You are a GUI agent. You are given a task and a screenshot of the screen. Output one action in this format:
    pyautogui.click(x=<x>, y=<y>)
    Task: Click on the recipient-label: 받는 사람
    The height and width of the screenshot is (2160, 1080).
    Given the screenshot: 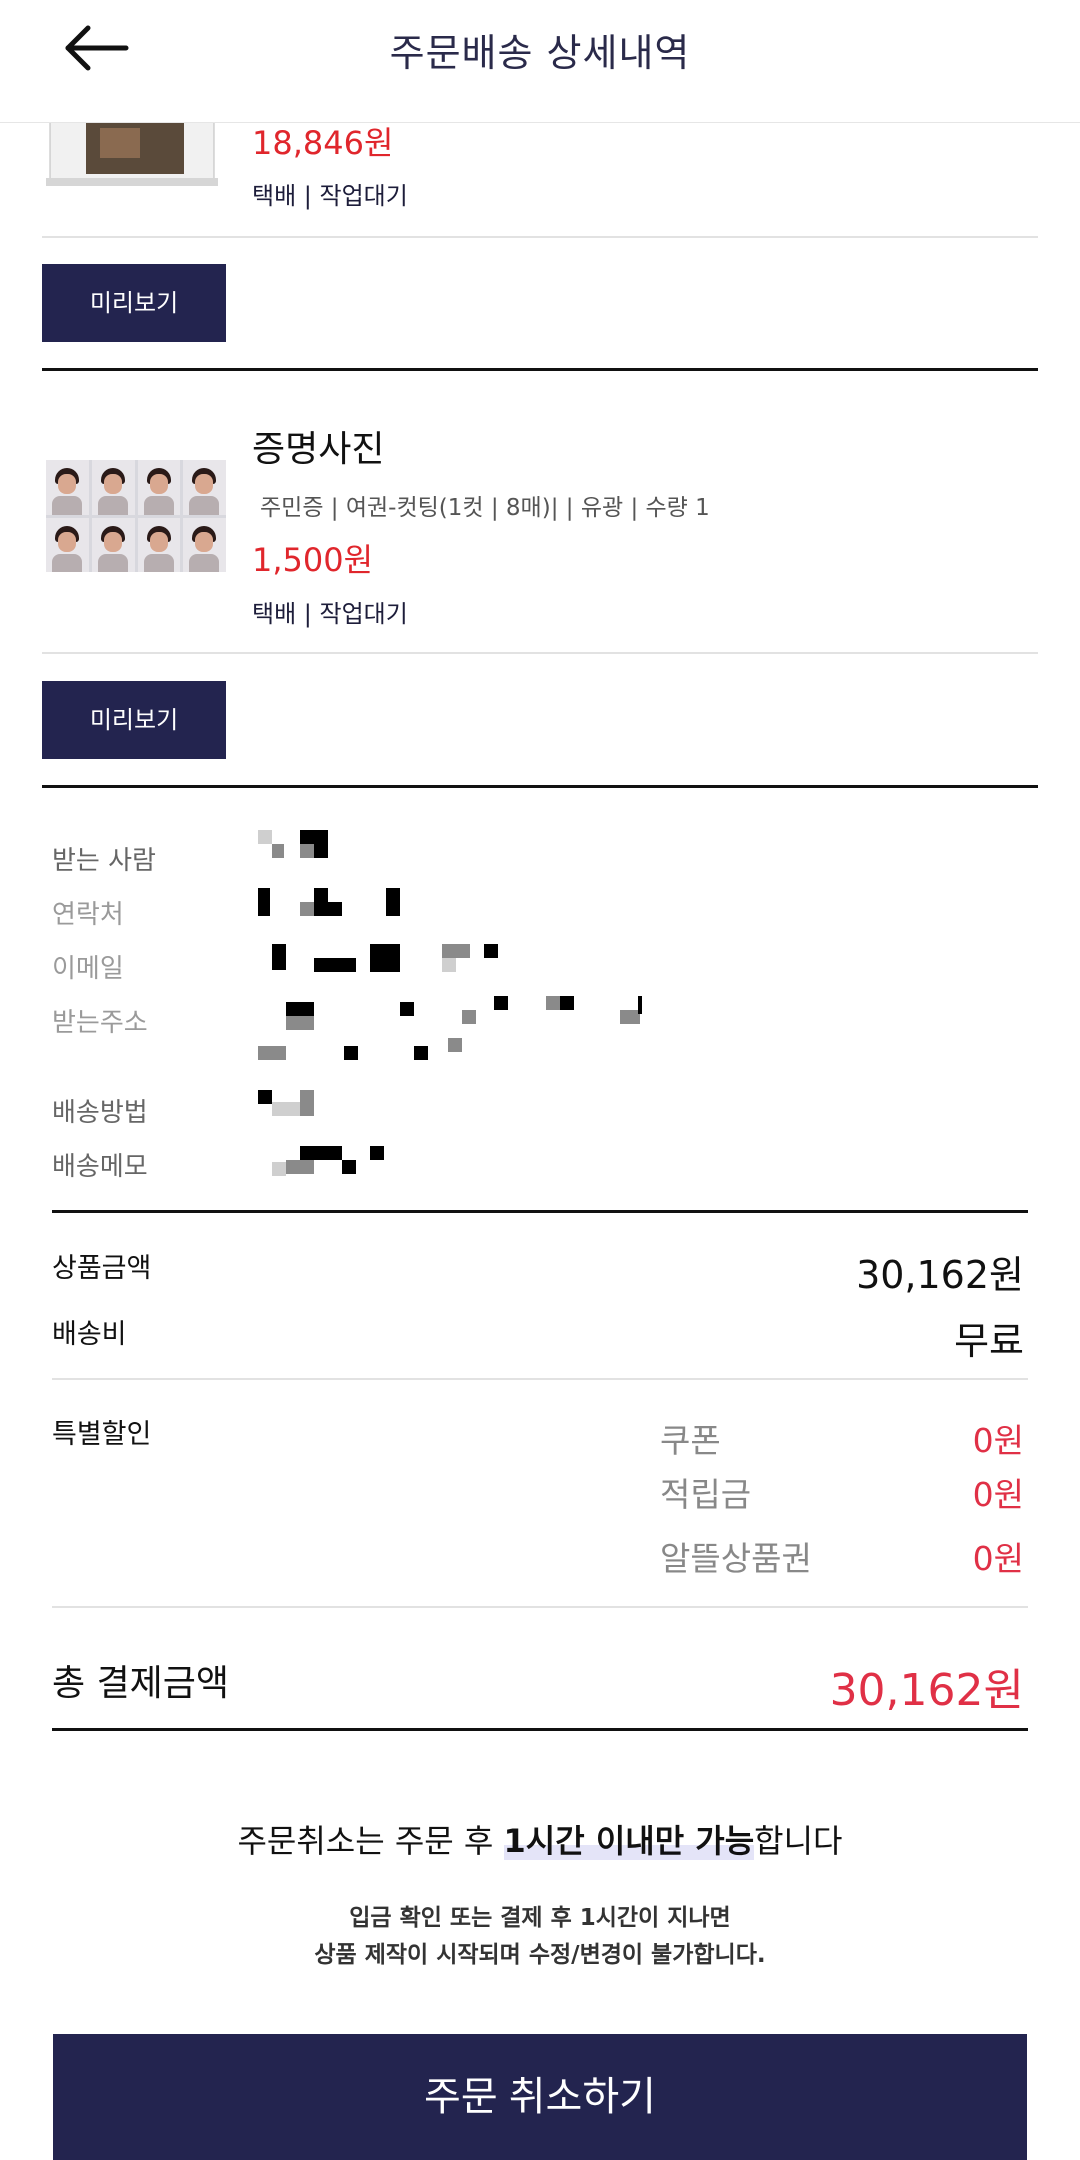 What is the action you would take?
    pyautogui.click(x=104, y=861)
    